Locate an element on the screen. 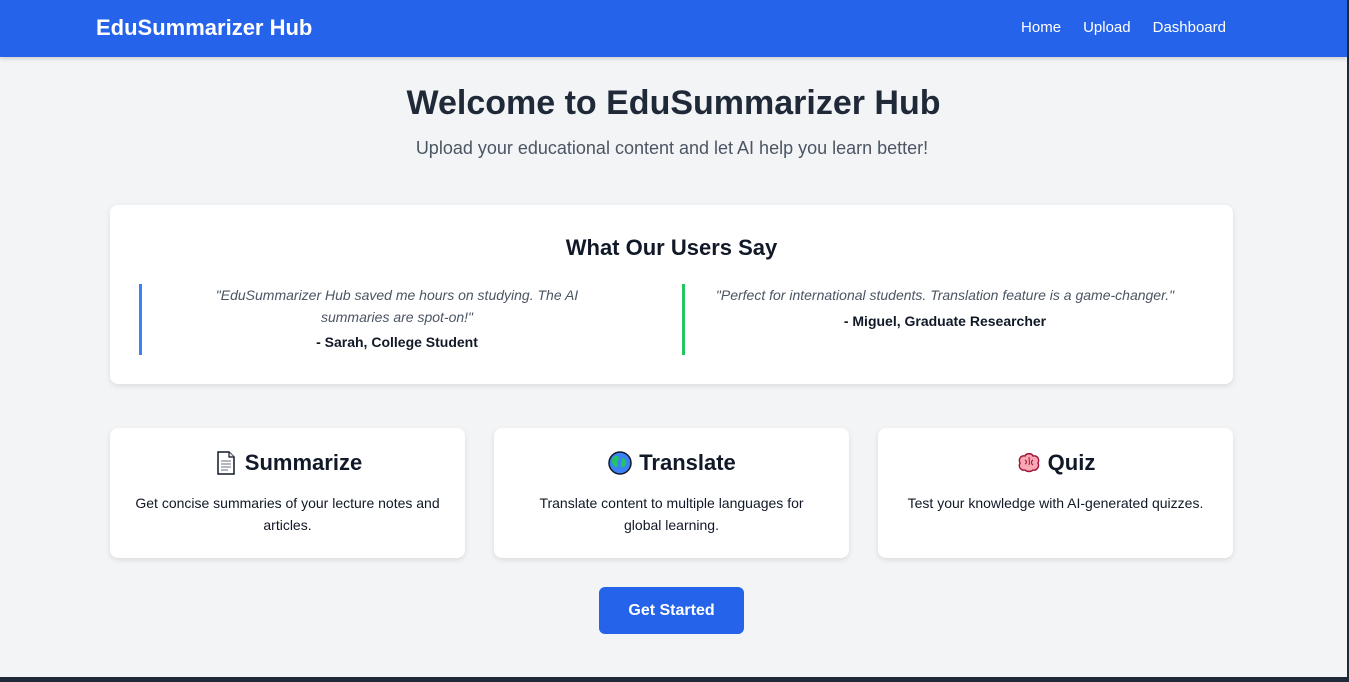 This screenshot has height=682, width=1349. feature-heading: Translate is located at coordinates (671, 463).